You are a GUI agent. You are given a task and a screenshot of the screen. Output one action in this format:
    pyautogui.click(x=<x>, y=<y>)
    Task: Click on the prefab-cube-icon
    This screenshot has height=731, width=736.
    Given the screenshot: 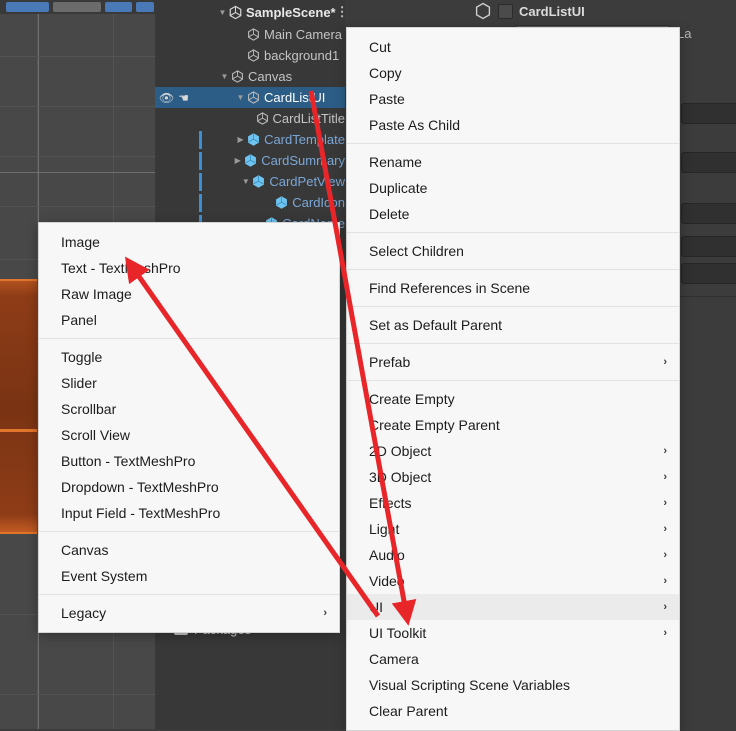 What is the action you would take?
    pyautogui.click(x=281, y=202)
    